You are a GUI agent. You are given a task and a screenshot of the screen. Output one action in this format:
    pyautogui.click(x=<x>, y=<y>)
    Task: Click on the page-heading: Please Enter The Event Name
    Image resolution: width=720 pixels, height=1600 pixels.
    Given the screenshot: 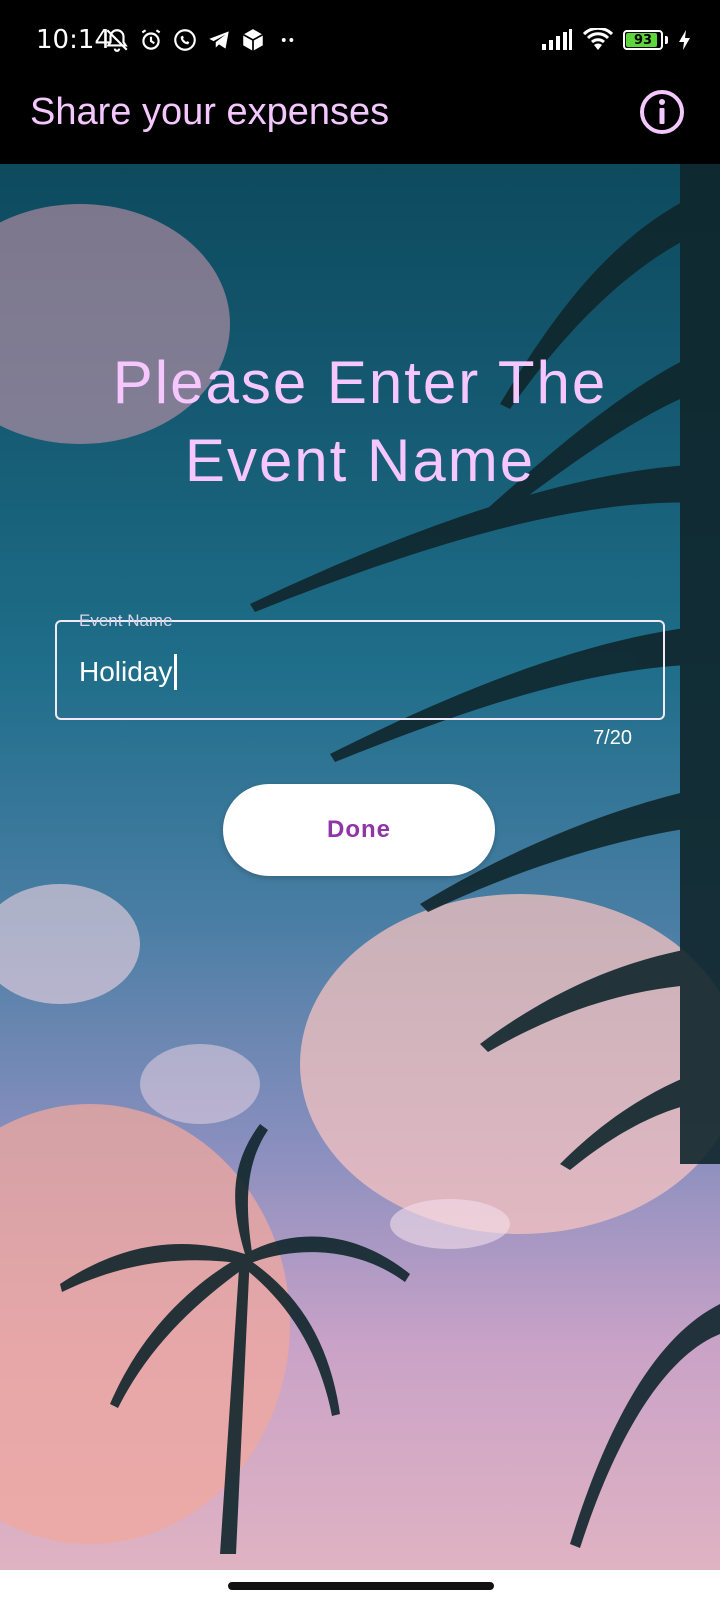 What is the action you would take?
    pyautogui.click(x=360, y=421)
    